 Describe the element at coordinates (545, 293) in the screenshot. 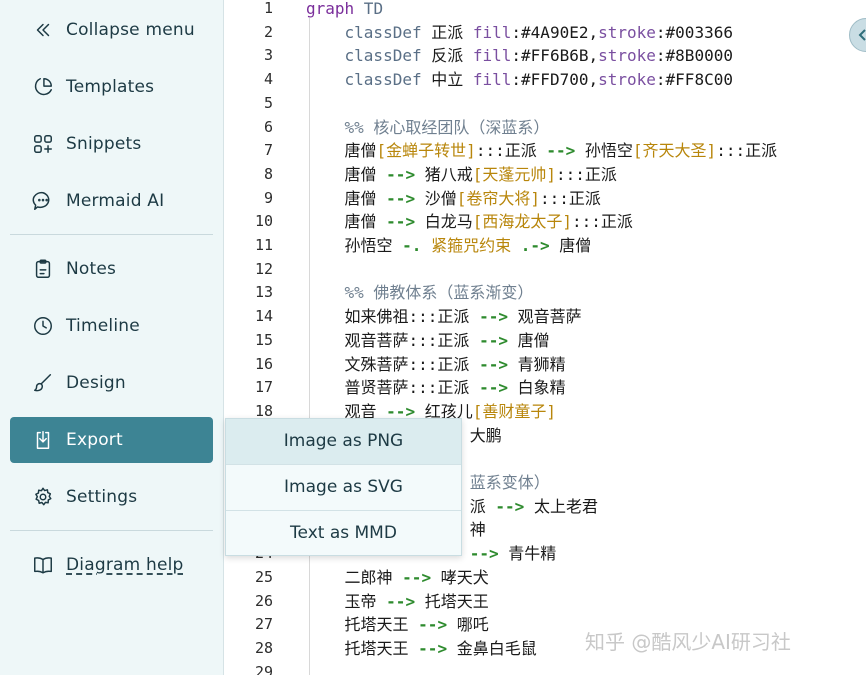

I see `code-line: 13 %% 佛教体系（蓝系渐变）` at that location.